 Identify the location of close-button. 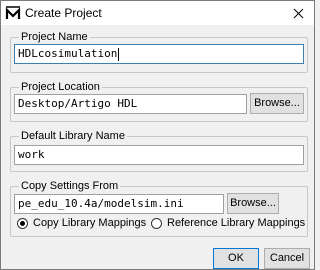
(298, 13).